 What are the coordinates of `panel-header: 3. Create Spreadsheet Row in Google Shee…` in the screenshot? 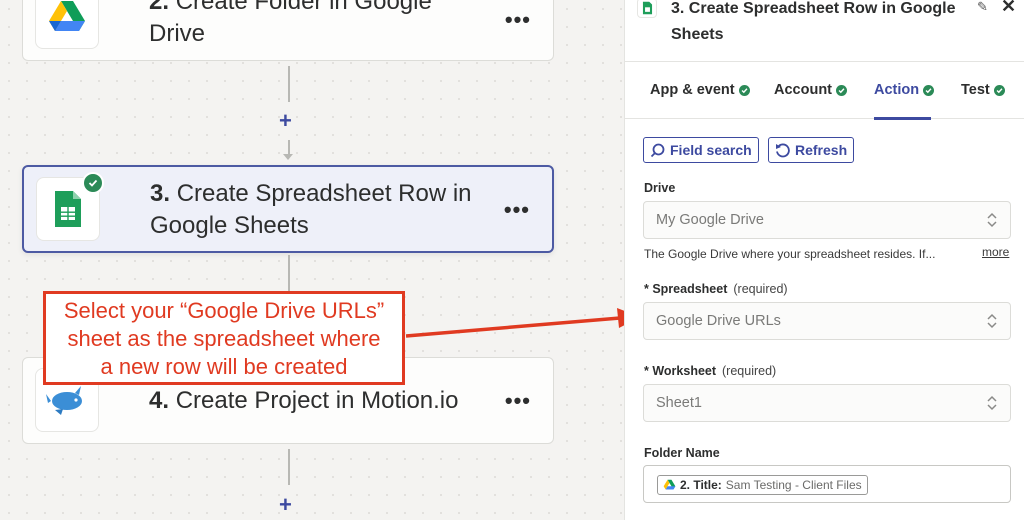 It's located at (824, 30).